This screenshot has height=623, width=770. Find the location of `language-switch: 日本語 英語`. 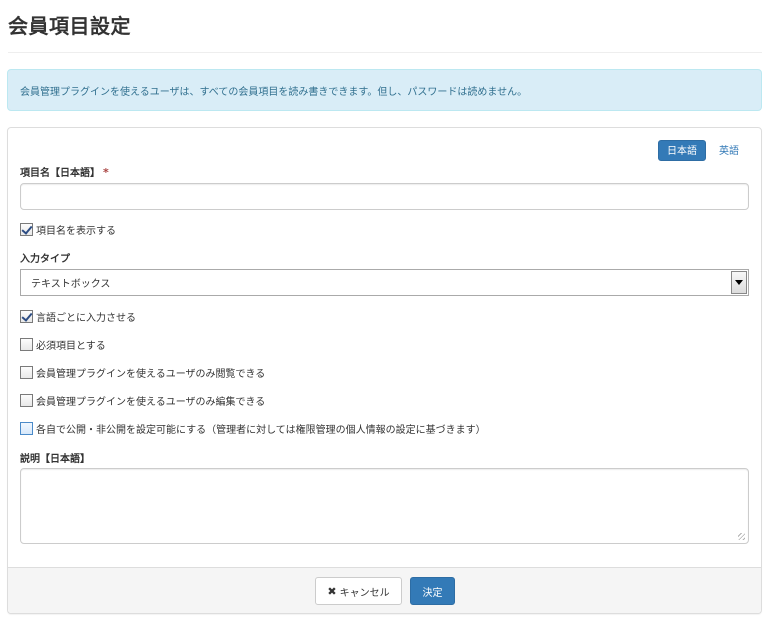

language-switch: 日本語 英語 is located at coordinates (703, 150).